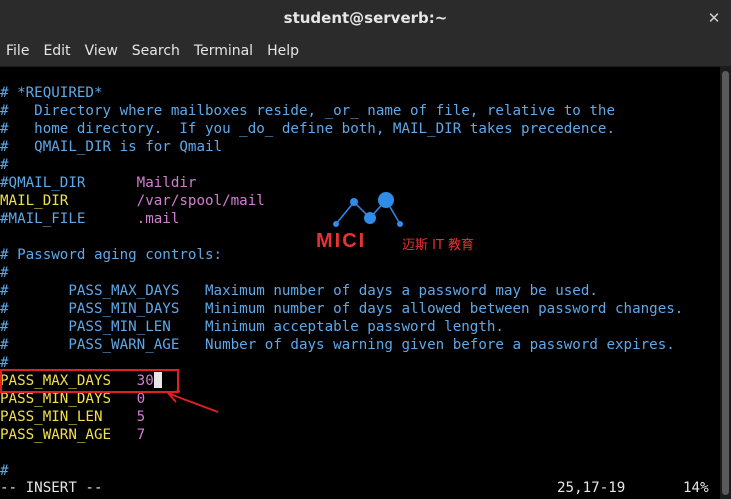 The image size is (731, 499). I want to click on config-key: MAIL_DIR, so click(68, 201).